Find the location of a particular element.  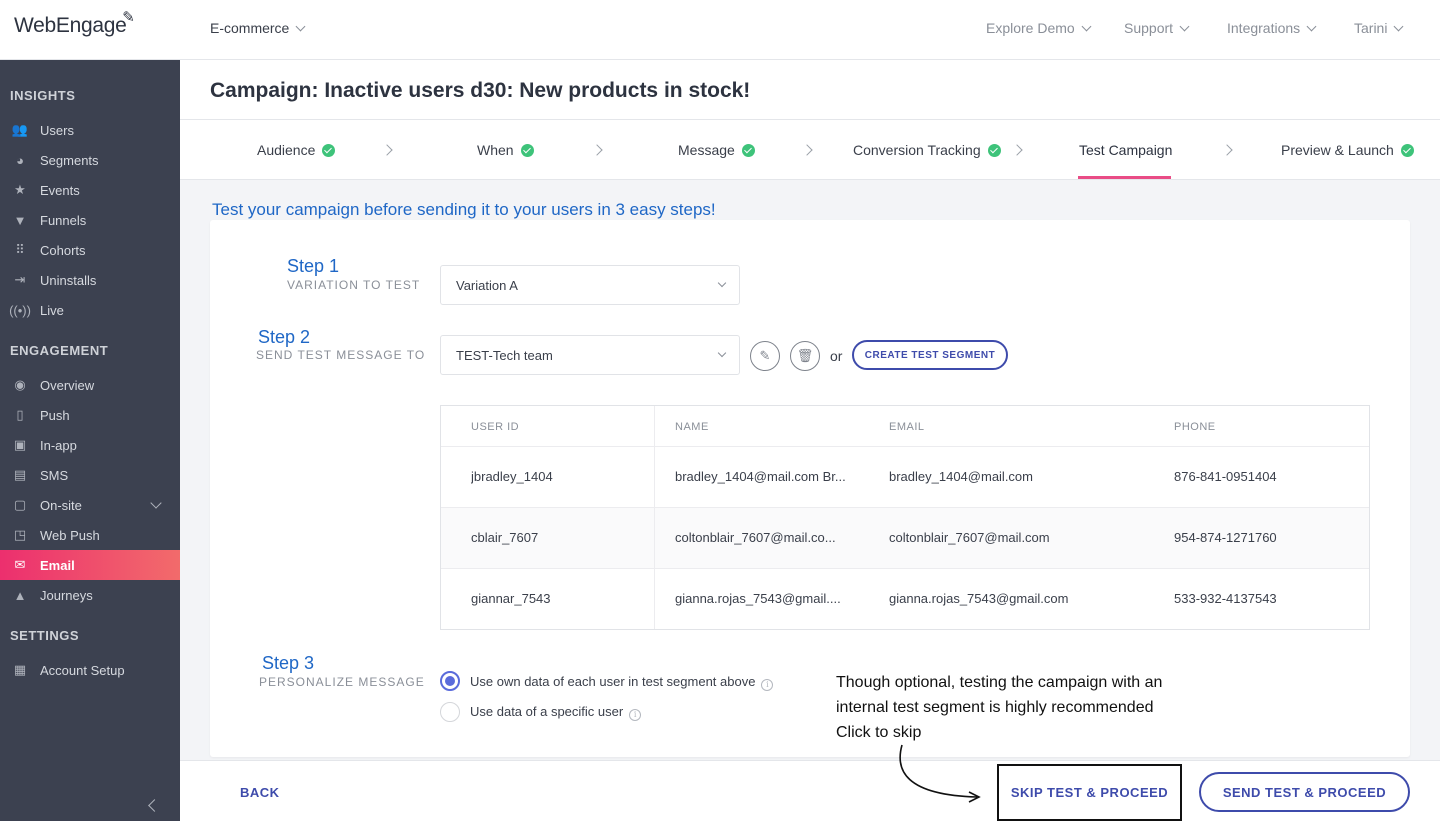

option-label: Use data of a specific user is located at coordinates (547, 711).